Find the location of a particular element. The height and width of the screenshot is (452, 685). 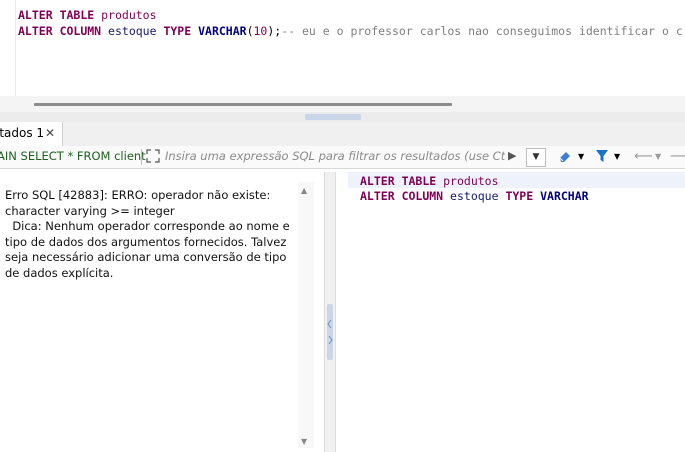

query-line-1: ALTER TABLE produtos is located at coordinates (429, 181).